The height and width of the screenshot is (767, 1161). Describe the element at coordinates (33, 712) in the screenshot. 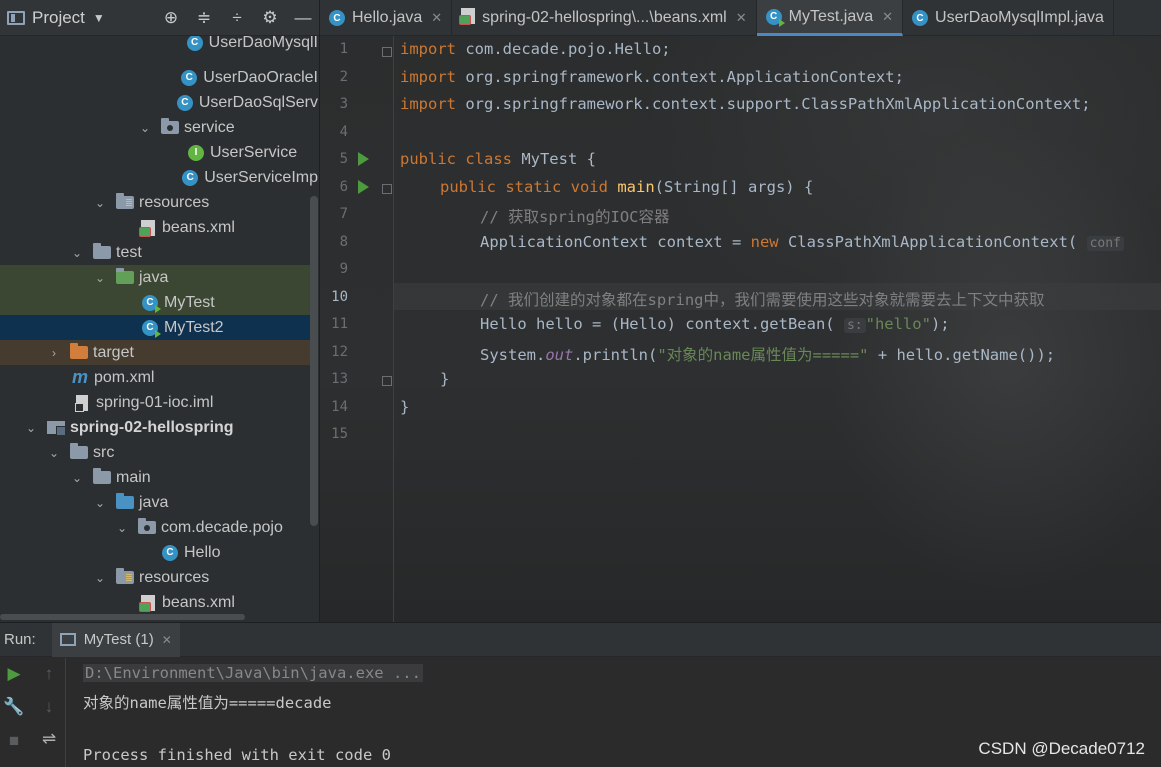

I see `run-toolbar: ▶ ↑ 🔧 ↓ ■ ⇌` at that location.